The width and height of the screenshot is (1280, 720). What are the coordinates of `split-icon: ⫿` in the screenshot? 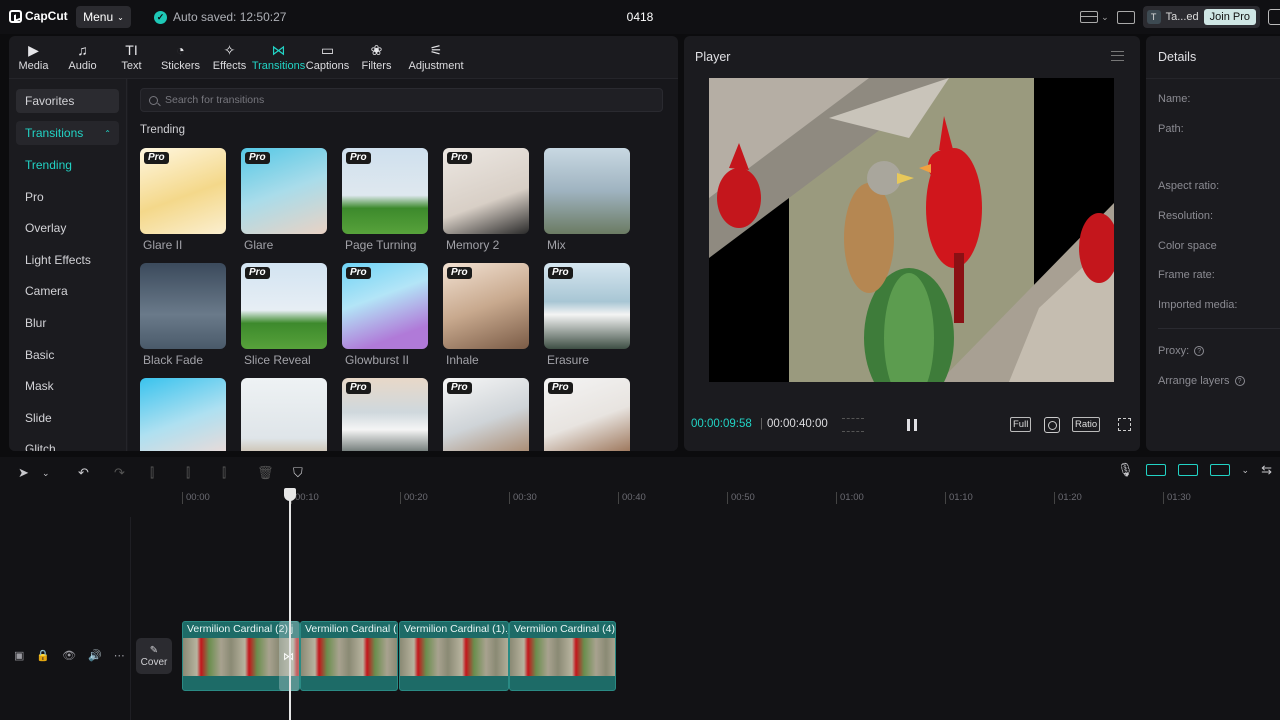 It's located at (152, 473).